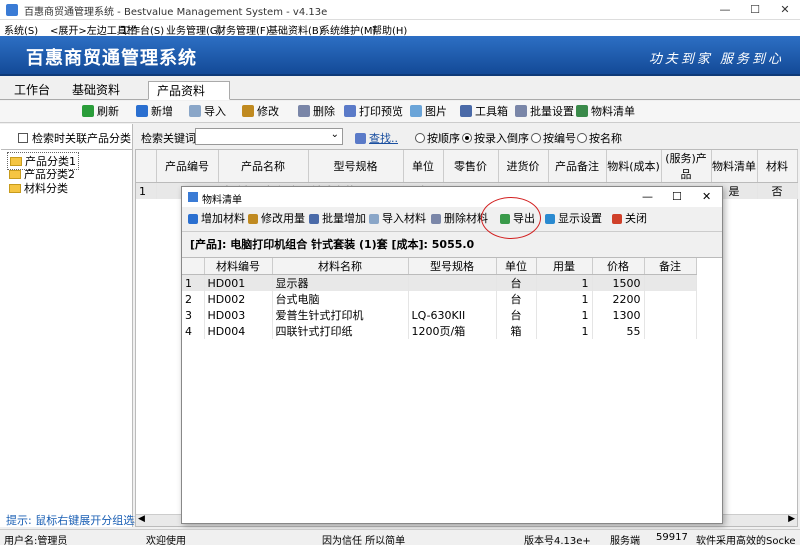 This screenshot has height=545, width=800. I want to click on table-row: 2 HD002 台式电脑台 1 2200, so click(439, 299).